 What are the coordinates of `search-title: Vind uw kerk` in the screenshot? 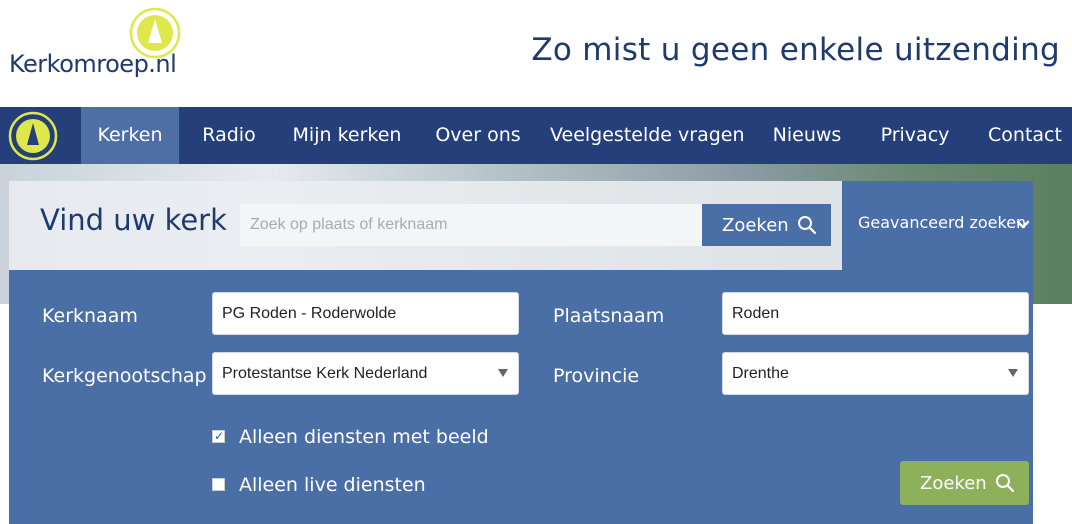 It's located at (133, 220).